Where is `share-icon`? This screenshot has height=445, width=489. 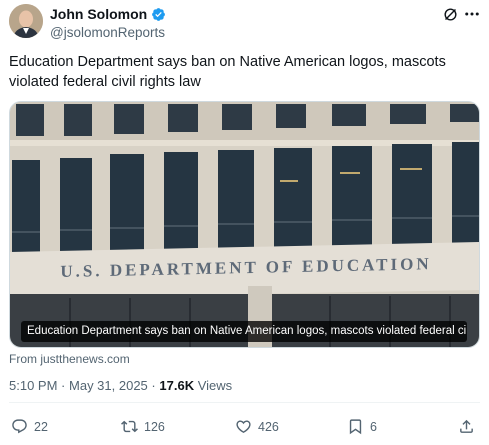 share-icon is located at coordinates (466, 426).